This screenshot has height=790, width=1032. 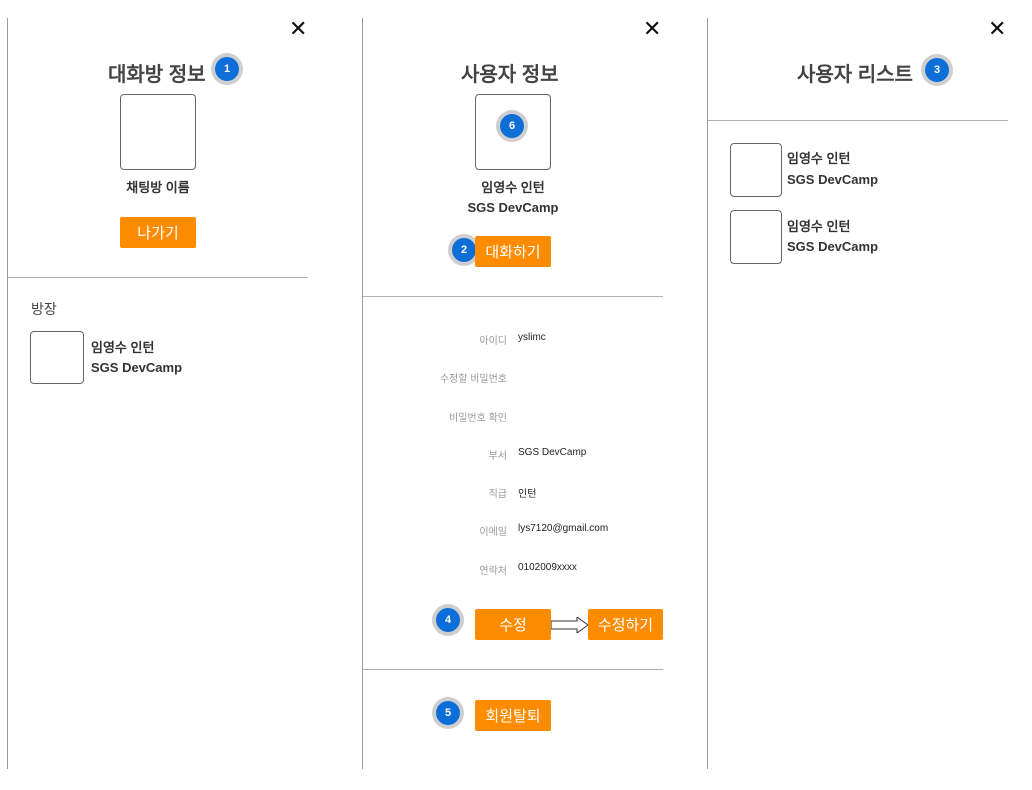 I want to click on edit-button: 수정, so click(x=513, y=624).